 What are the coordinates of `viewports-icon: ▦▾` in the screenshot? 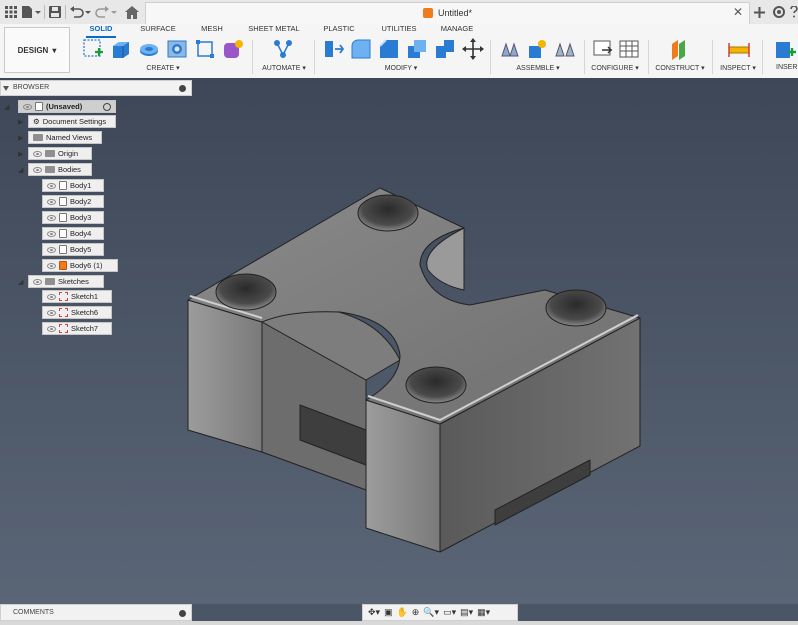 It's located at (483, 612).